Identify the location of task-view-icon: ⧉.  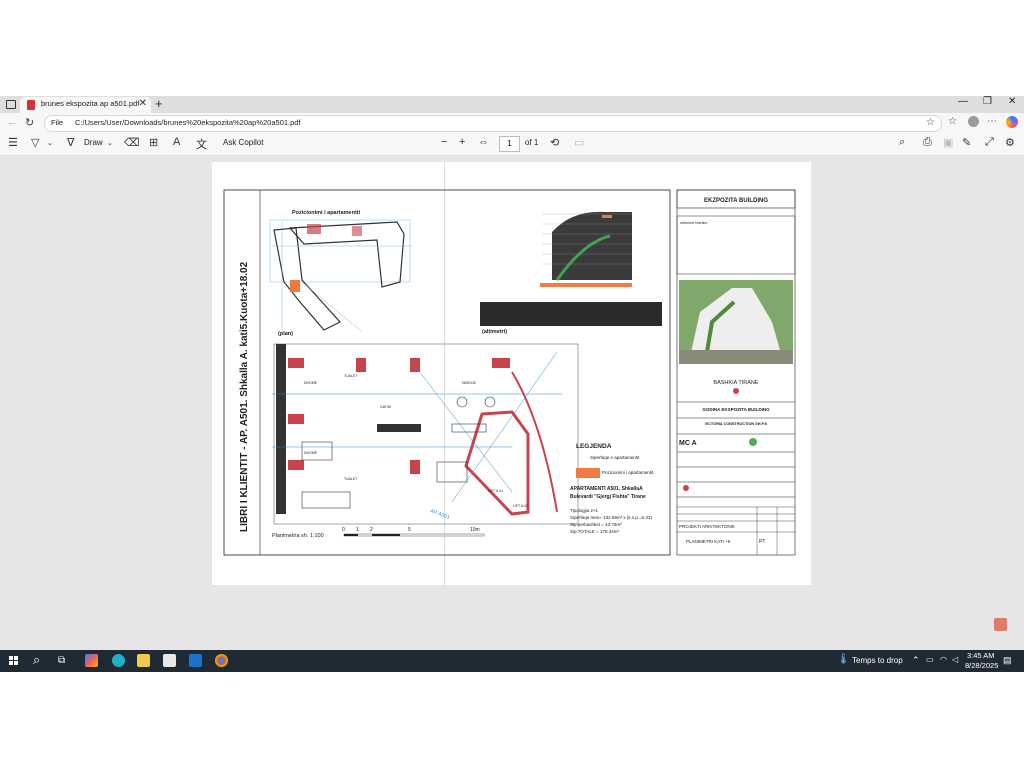
(61, 660).